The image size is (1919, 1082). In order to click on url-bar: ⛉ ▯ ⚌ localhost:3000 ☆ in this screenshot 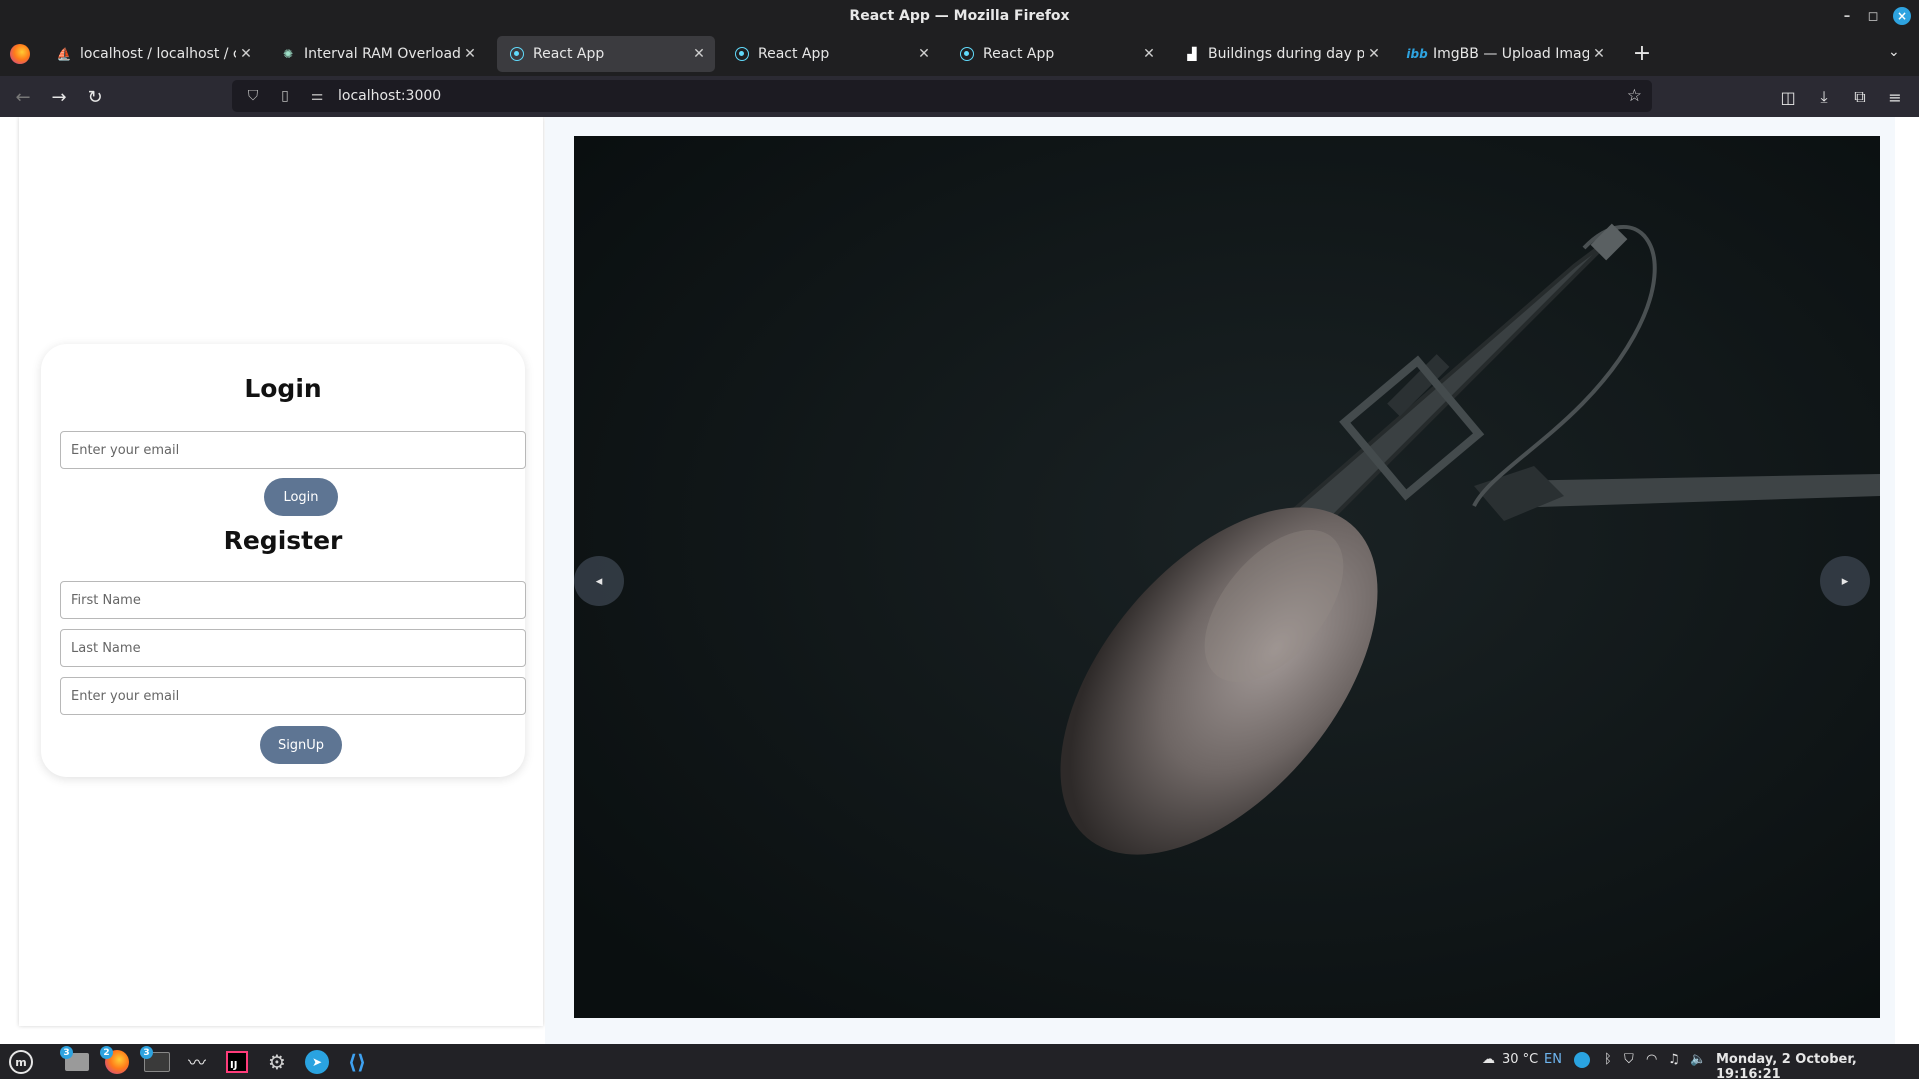, I will do `click(942, 96)`.